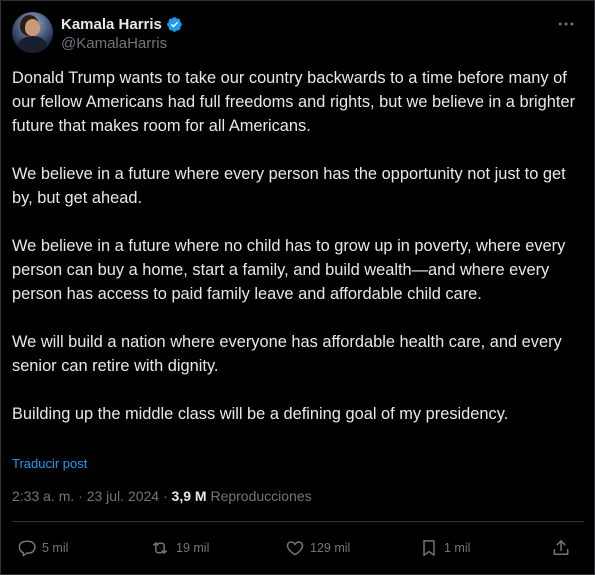 The height and width of the screenshot is (575, 595). I want to click on verified-badge-icon, so click(174, 24).